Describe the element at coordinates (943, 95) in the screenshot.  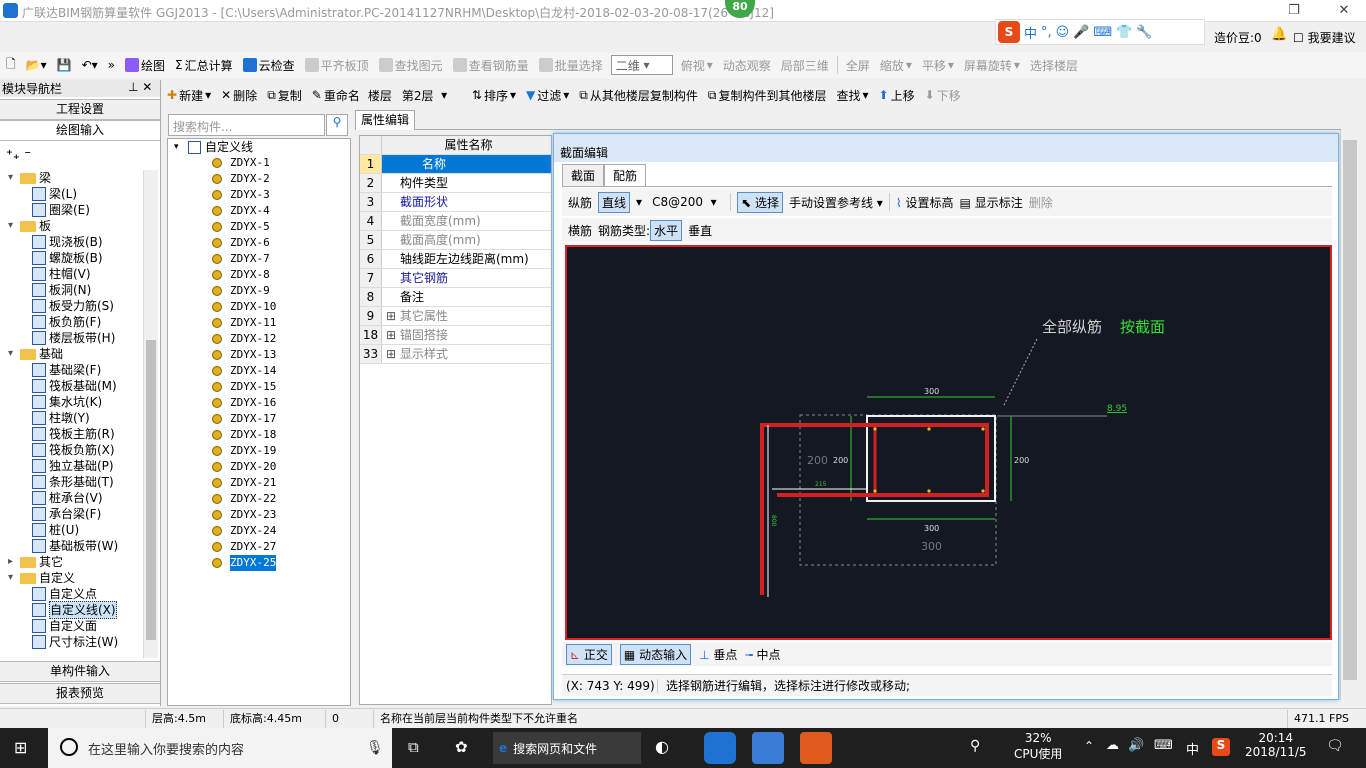
I see `move-down-button: ⬇ 下移` at that location.